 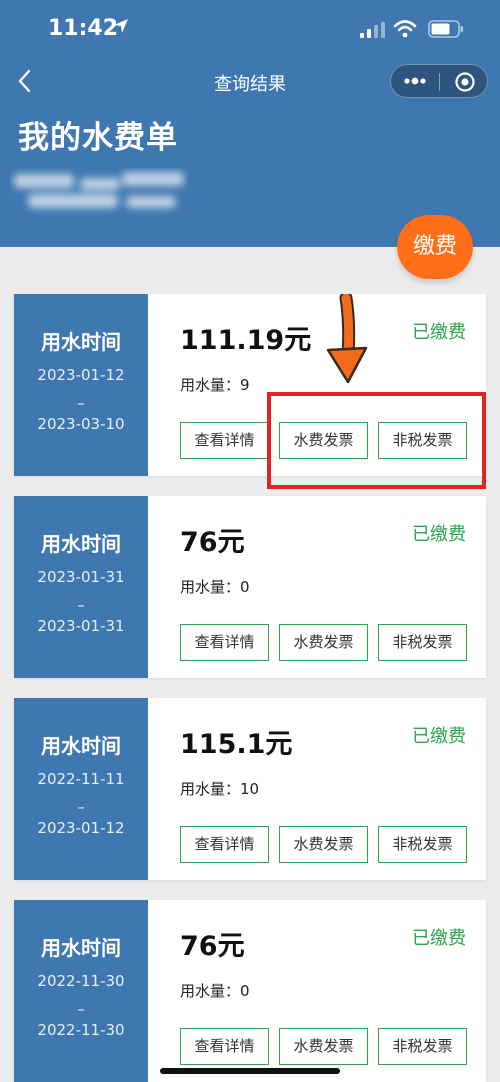 What do you see at coordinates (246, 340) in the screenshot?
I see `bill-amount: 111.19元` at bounding box center [246, 340].